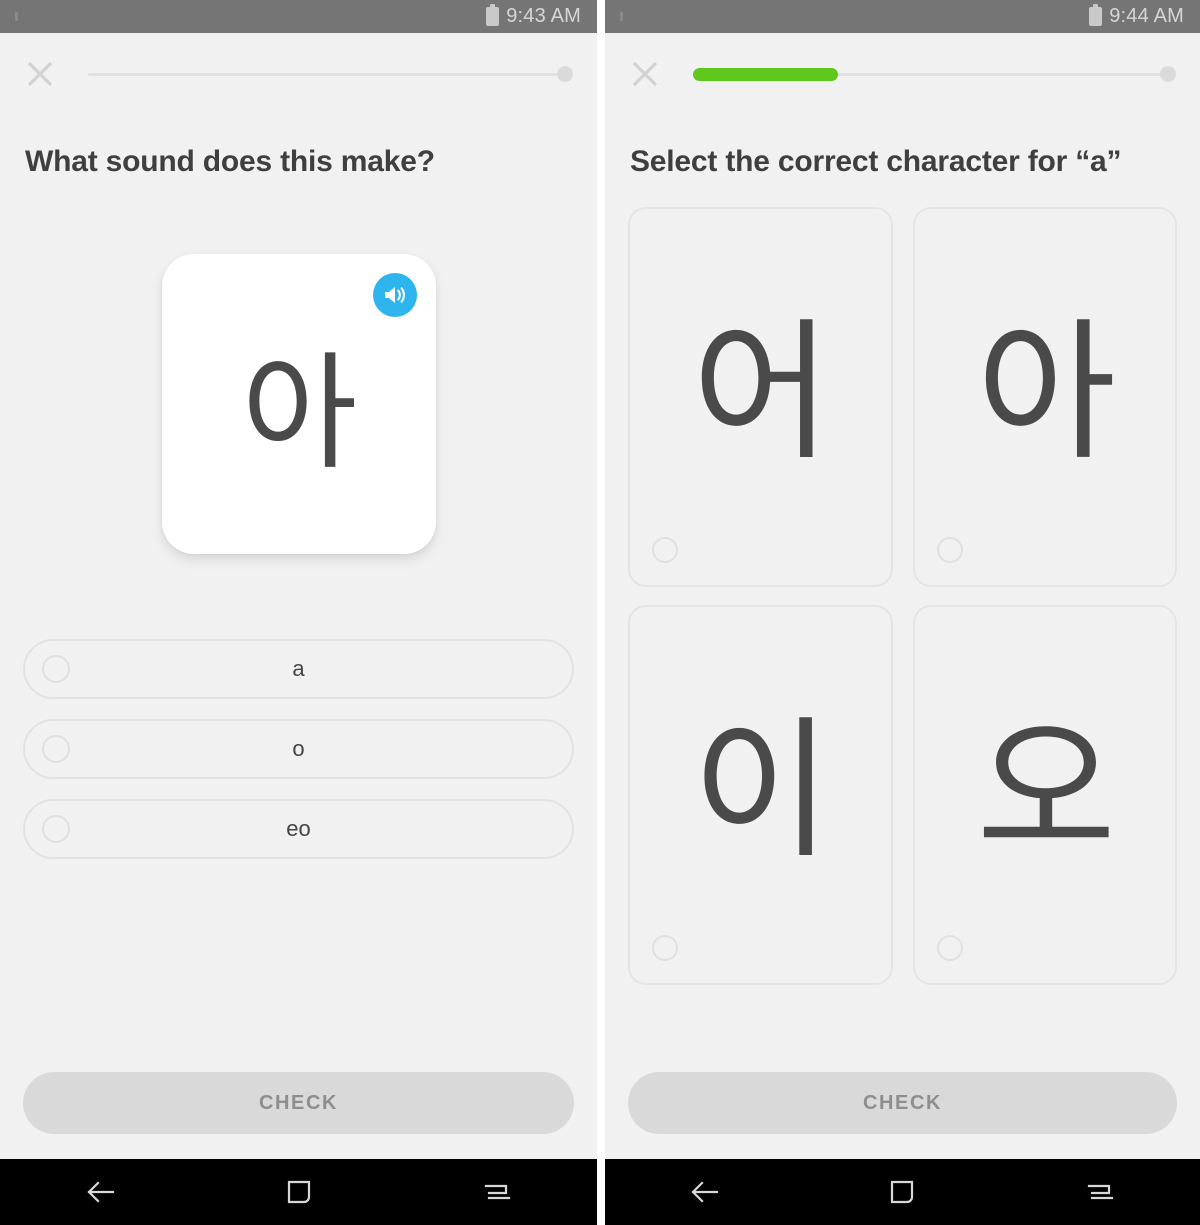  What do you see at coordinates (765, 74) in the screenshot?
I see `progress-fill` at bounding box center [765, 74].